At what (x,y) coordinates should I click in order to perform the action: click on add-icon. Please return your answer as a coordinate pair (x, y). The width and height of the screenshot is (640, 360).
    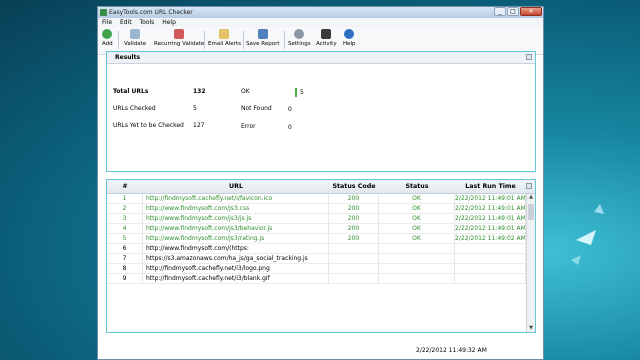
    Looking at the image, I should click on (107, 34).